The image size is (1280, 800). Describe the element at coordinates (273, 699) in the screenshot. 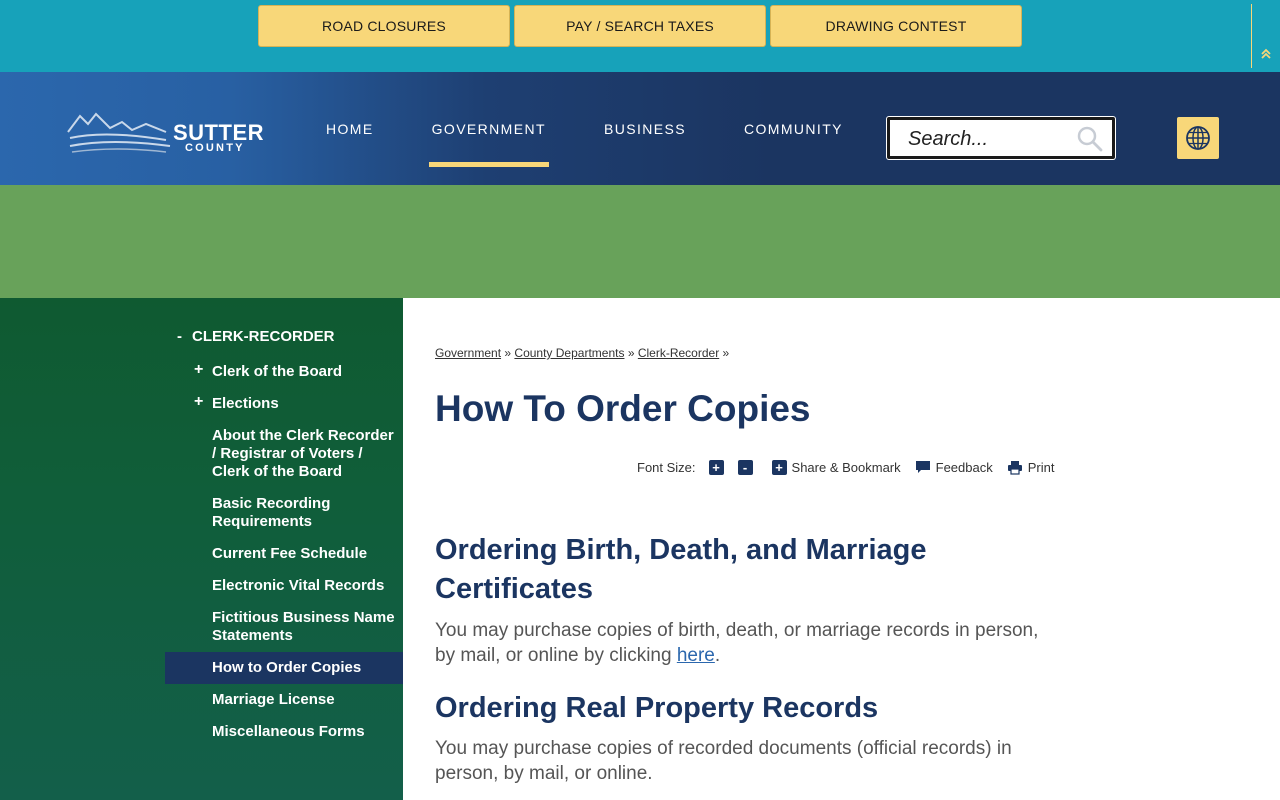

I see `sidebar-item-label: Marriage License` at that location.